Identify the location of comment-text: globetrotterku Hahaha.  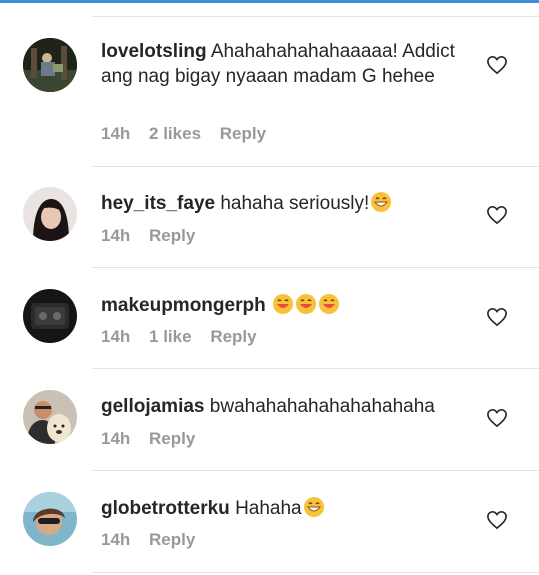
(286, 508).